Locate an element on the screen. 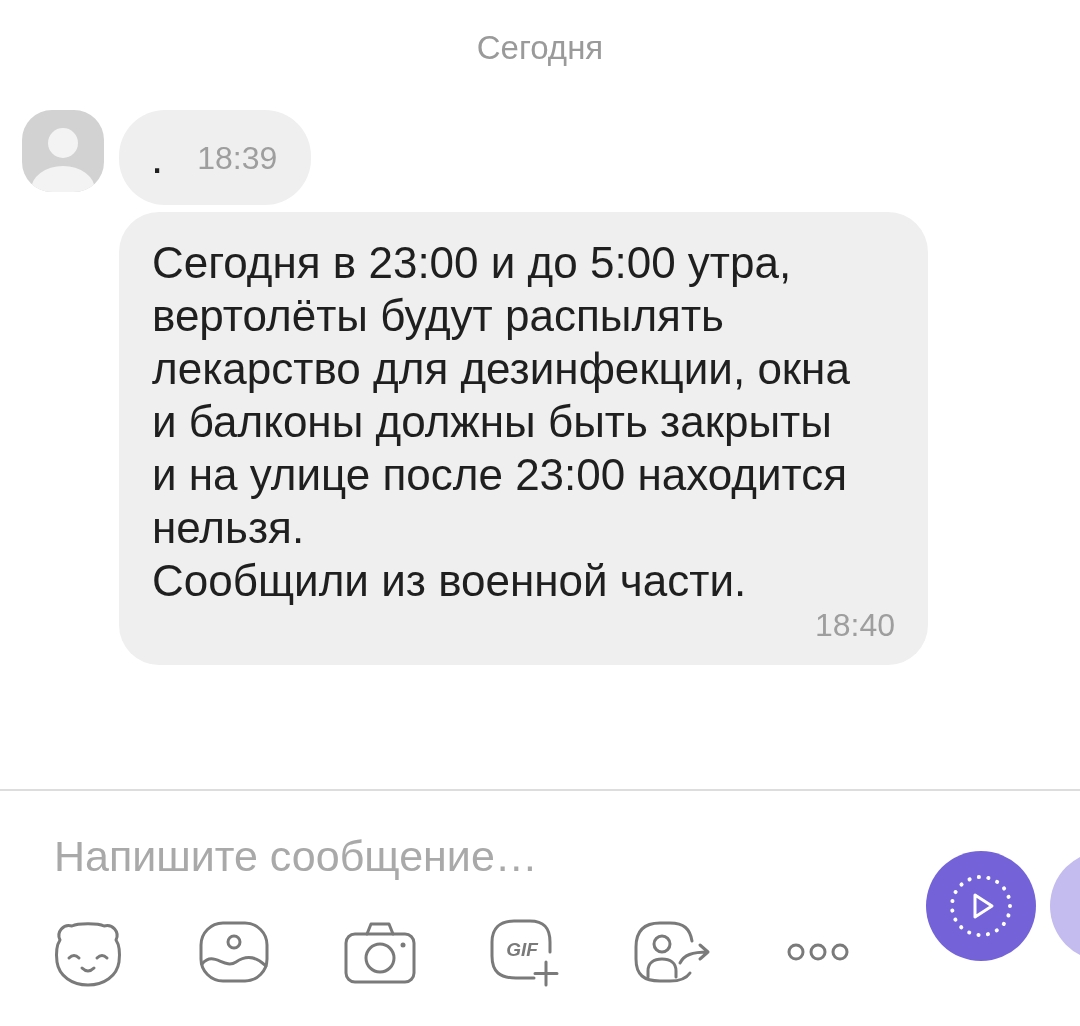  three-dots-icon is located at coordinates (818, 952).